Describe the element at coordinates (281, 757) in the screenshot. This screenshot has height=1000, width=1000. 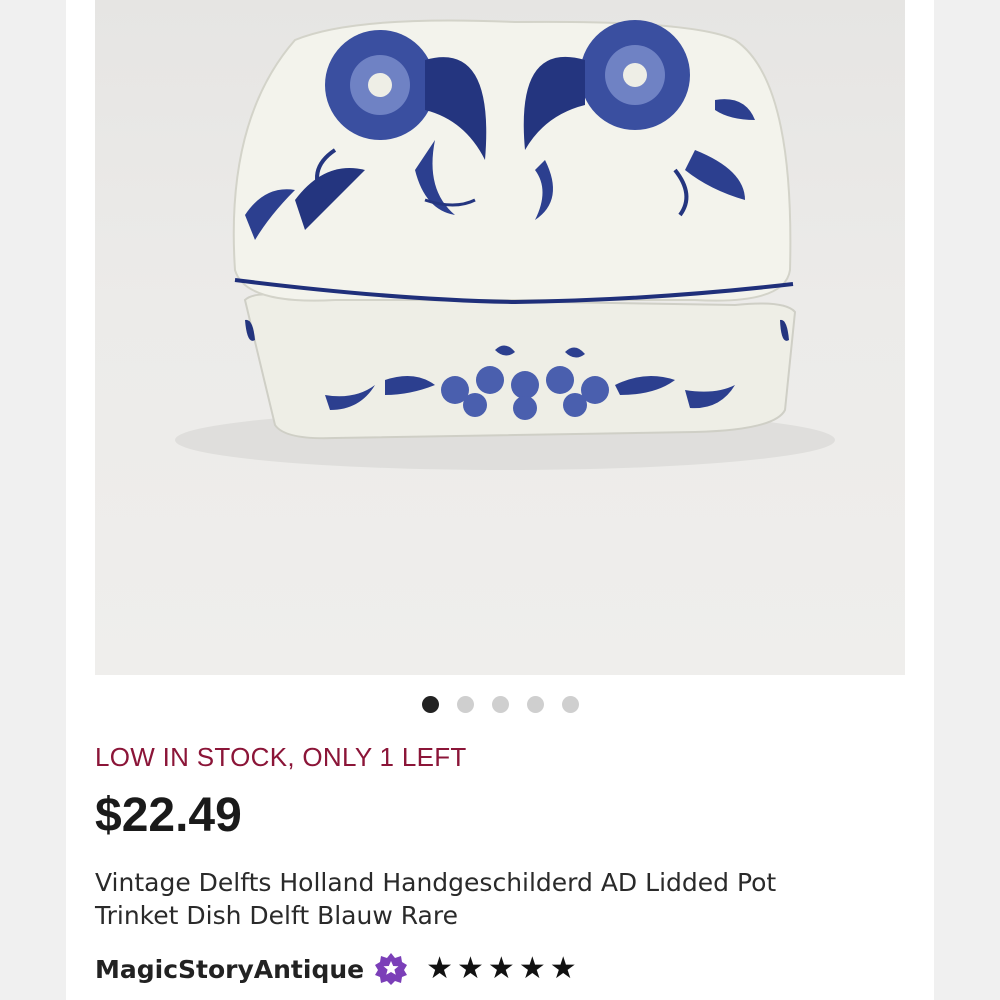
I see `stock-status: LOW IN STOCK, ONLY 1 LEFT` at that location.